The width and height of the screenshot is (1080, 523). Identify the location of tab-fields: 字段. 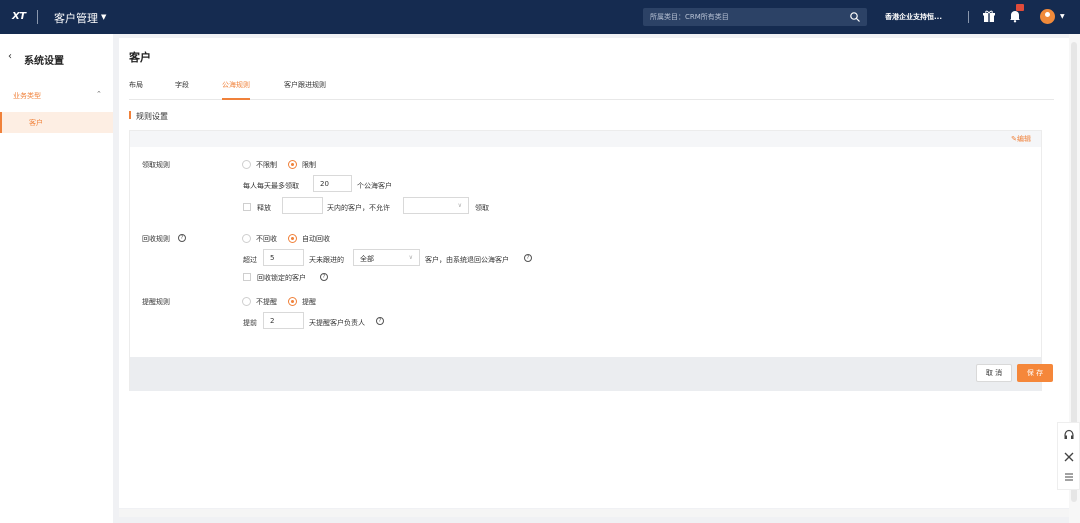
(182, 90).